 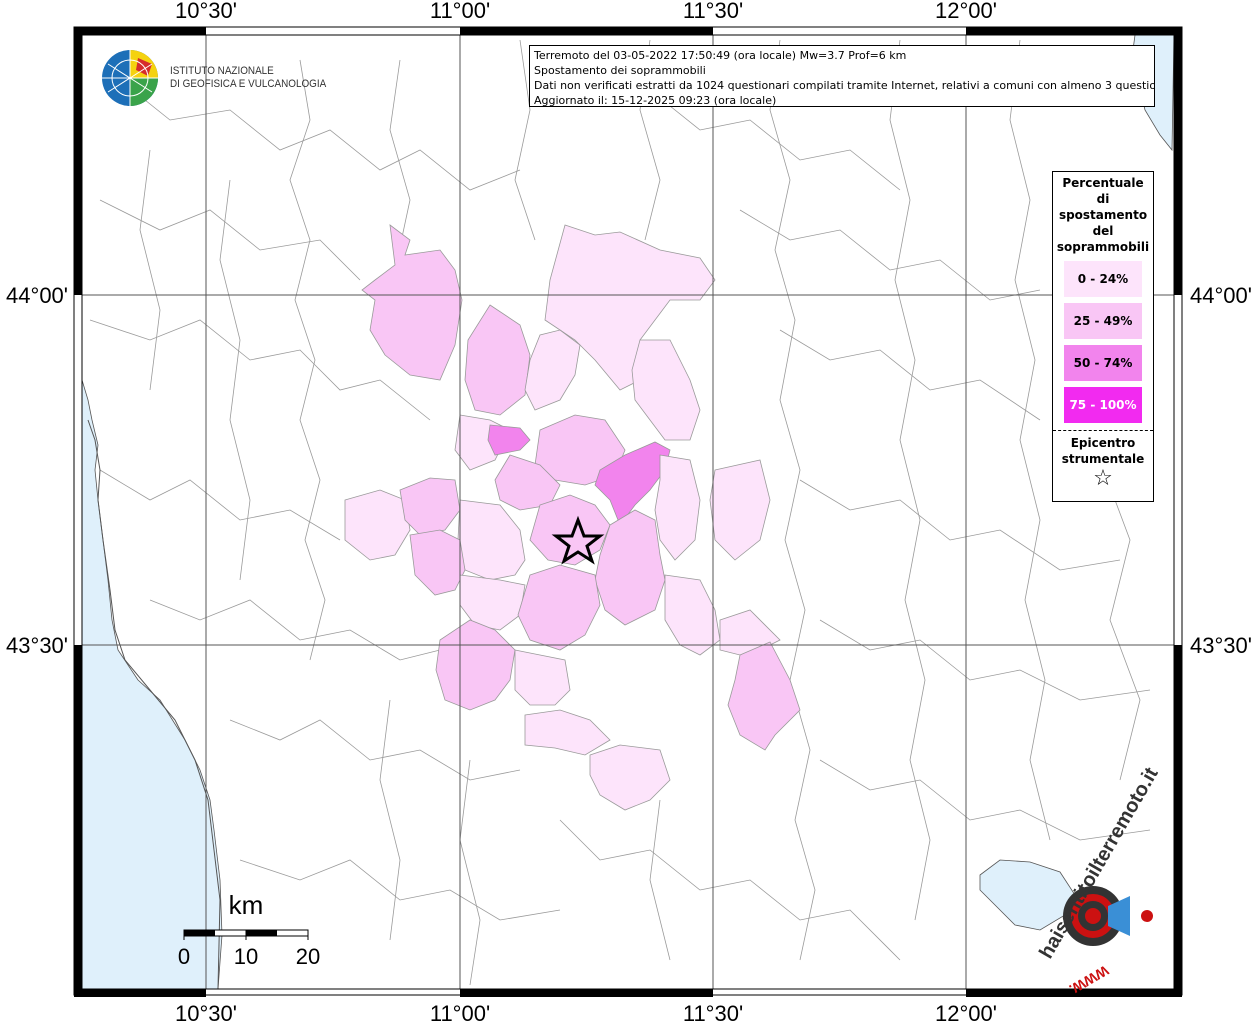 I want to click on map-subject-line: Spostamento dei soprammobili, so click(x=620, y=70).